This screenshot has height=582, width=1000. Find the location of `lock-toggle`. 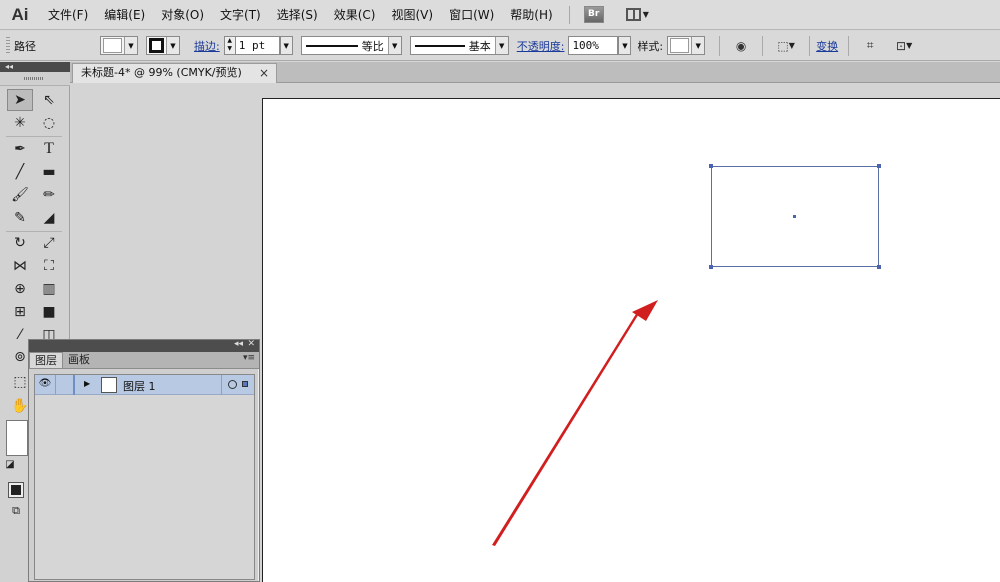

lock-toggle is located at coordinates (65, 385).